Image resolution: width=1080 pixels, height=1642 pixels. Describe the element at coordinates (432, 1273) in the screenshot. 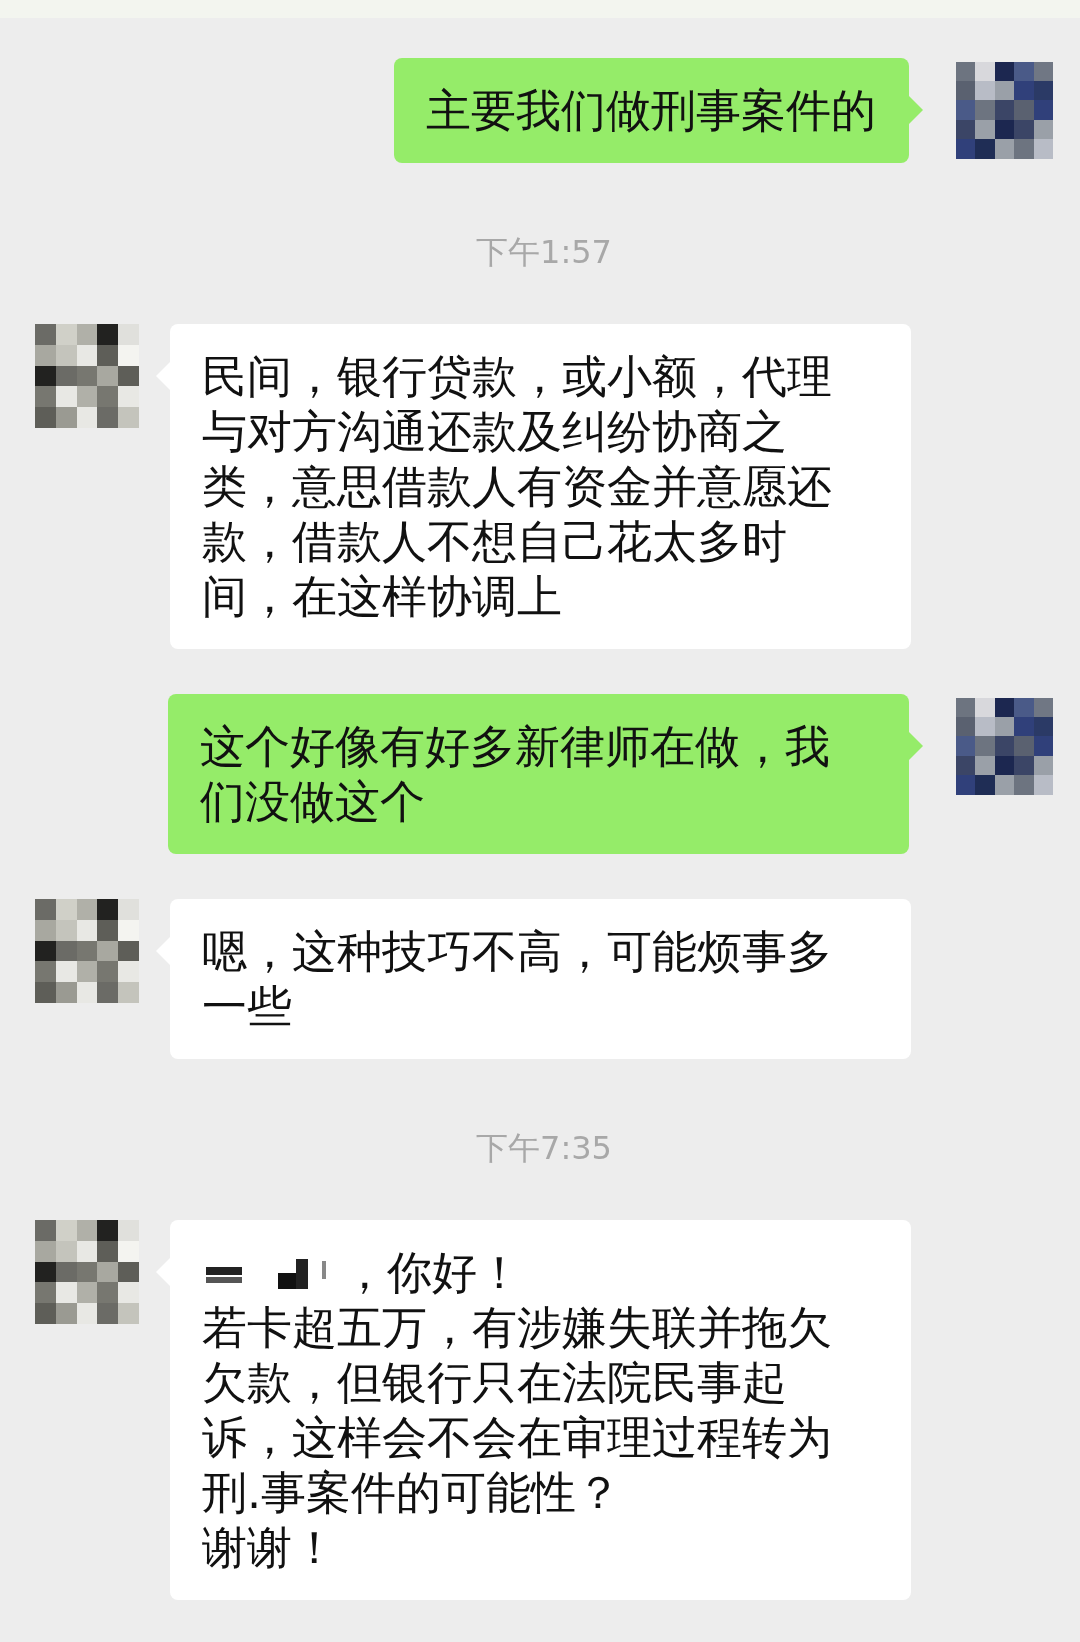

I see `message-text: ，你好！` at that location.